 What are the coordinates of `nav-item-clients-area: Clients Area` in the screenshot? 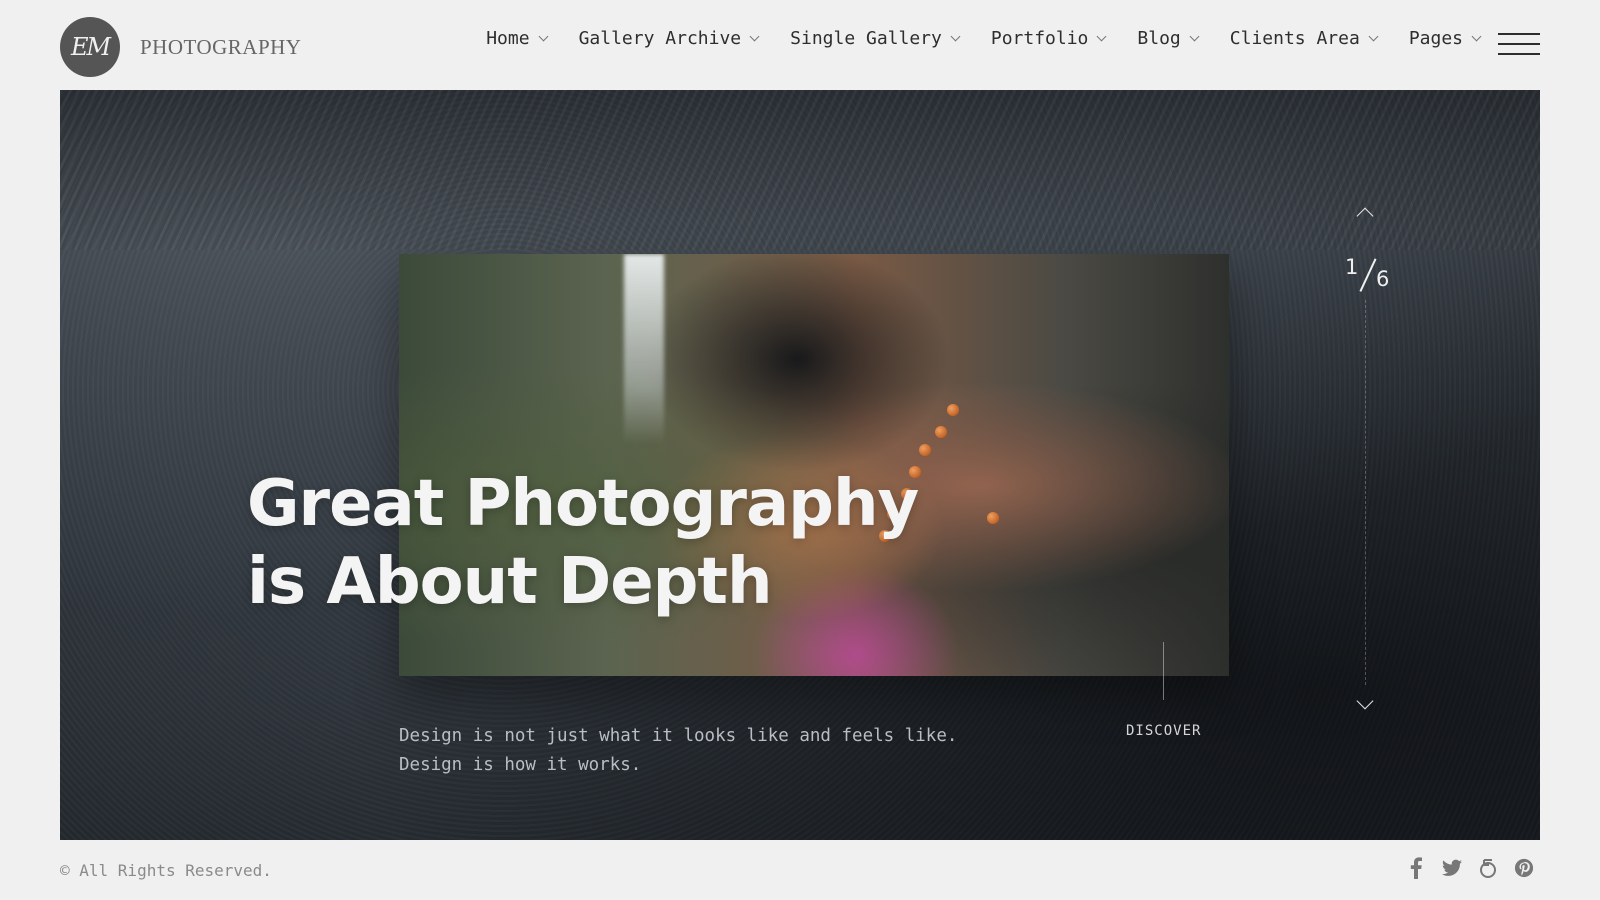 It's located at (1304, 38).